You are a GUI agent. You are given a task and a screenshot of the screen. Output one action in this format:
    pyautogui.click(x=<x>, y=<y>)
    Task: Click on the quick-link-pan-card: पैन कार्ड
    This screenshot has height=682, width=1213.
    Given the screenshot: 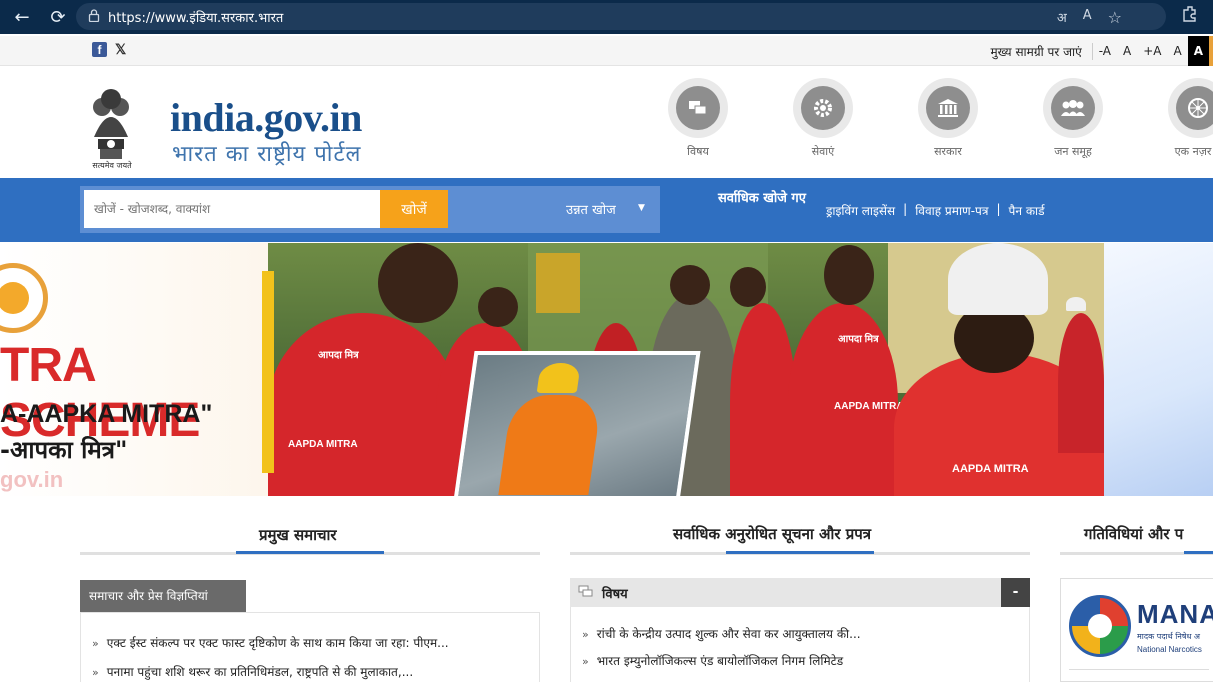 What is the action you would take?
    pyautogui.click(x=1027, y=210)
    